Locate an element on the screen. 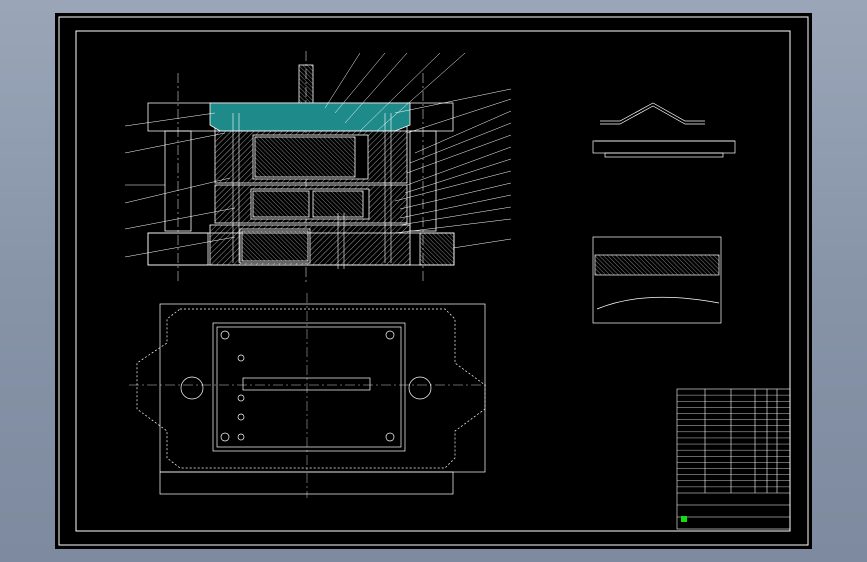  front-section-view is located at coordinates (301, 167).